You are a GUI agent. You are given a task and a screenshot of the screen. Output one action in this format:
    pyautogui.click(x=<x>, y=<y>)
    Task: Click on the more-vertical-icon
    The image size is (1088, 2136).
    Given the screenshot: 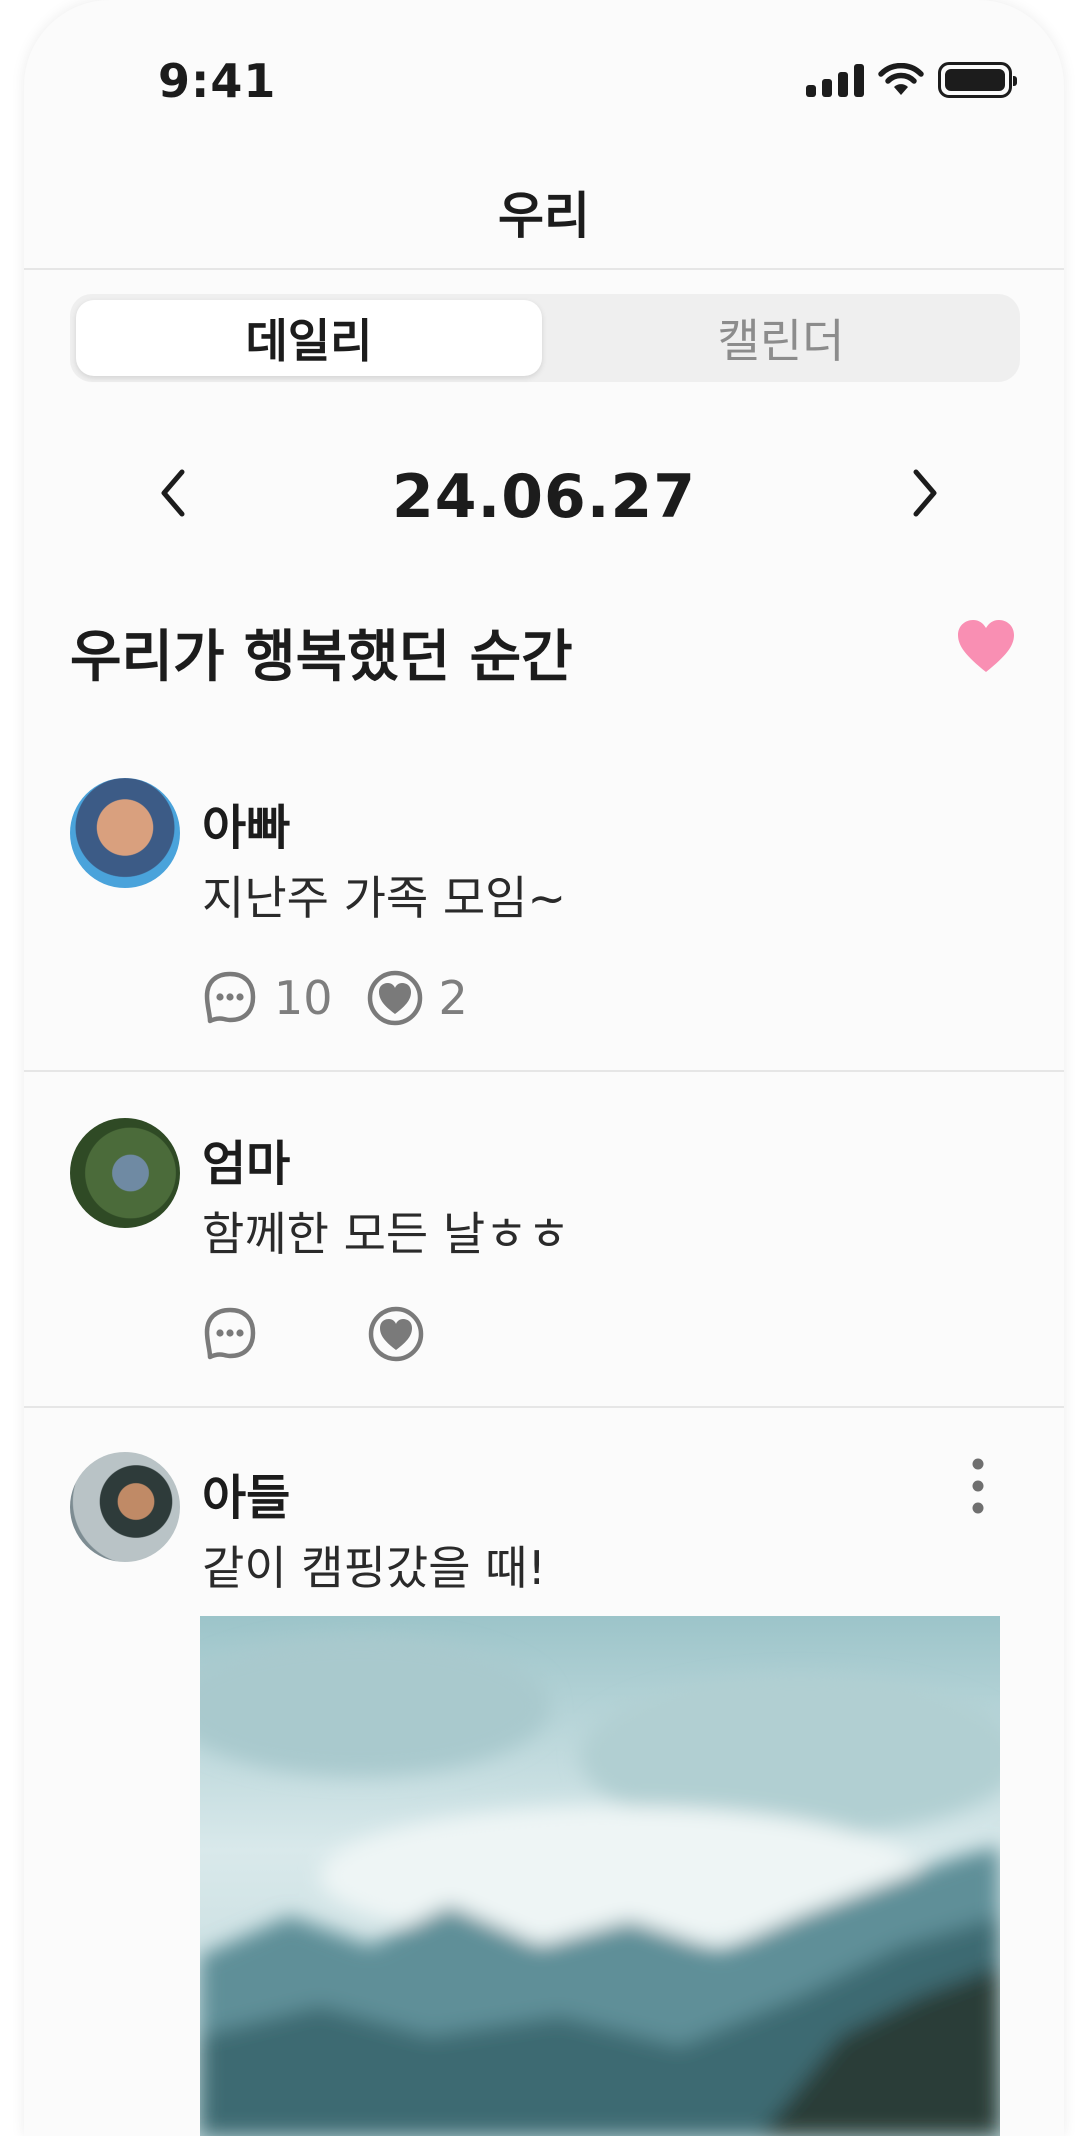 What is the action you would take?
    pyautogui.click(x=978, y=1486)
    